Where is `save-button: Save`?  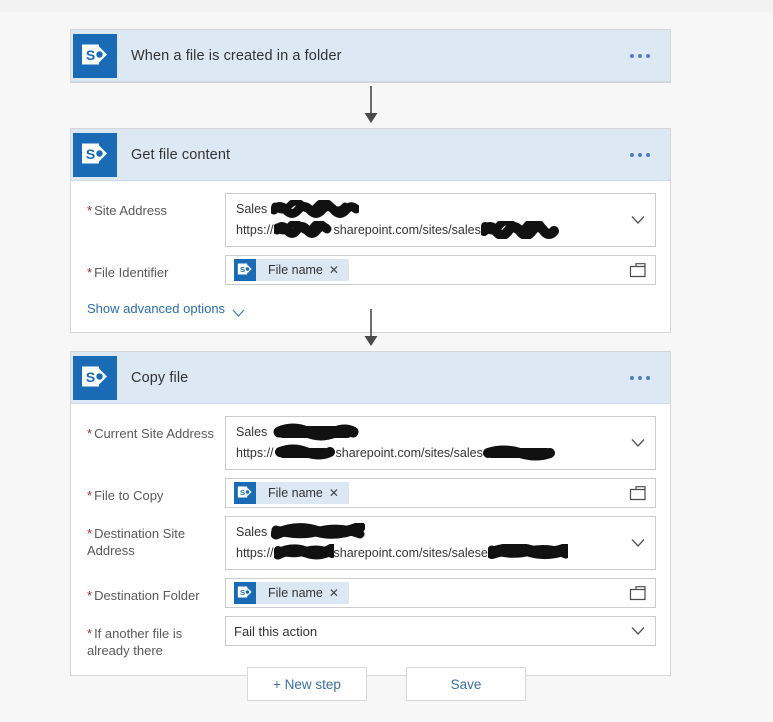
save-button: Save is located at coordinates (466, 684).